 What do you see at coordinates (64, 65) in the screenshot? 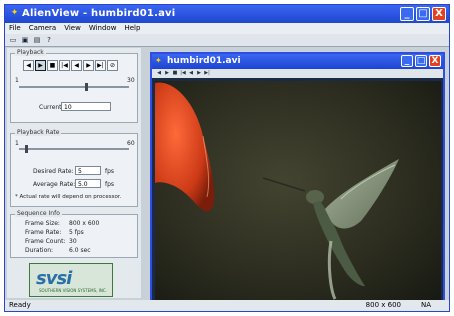
I see `first-frame-button: |◀` at bounding box center [64, 65].